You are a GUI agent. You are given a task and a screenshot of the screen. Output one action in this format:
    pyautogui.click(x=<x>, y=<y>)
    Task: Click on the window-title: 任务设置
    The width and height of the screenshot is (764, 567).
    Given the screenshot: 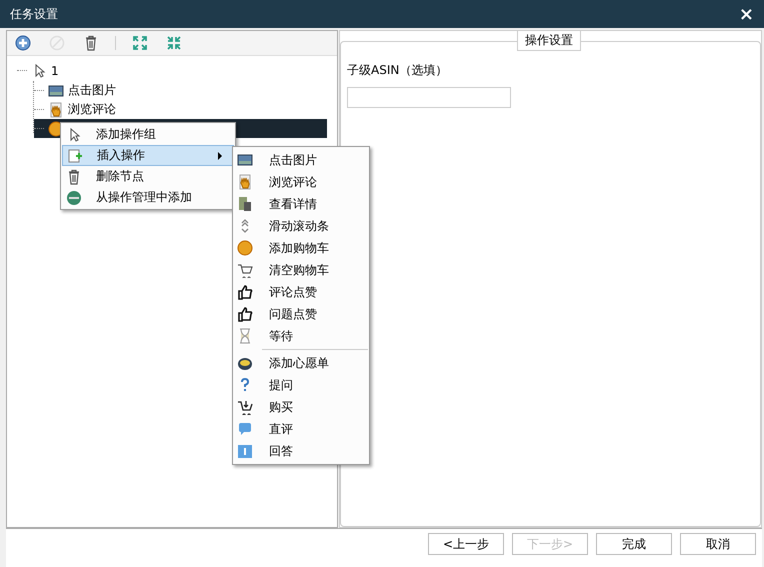 What is the action you would take?
    pyautogui.click(x=34, y=14)
    